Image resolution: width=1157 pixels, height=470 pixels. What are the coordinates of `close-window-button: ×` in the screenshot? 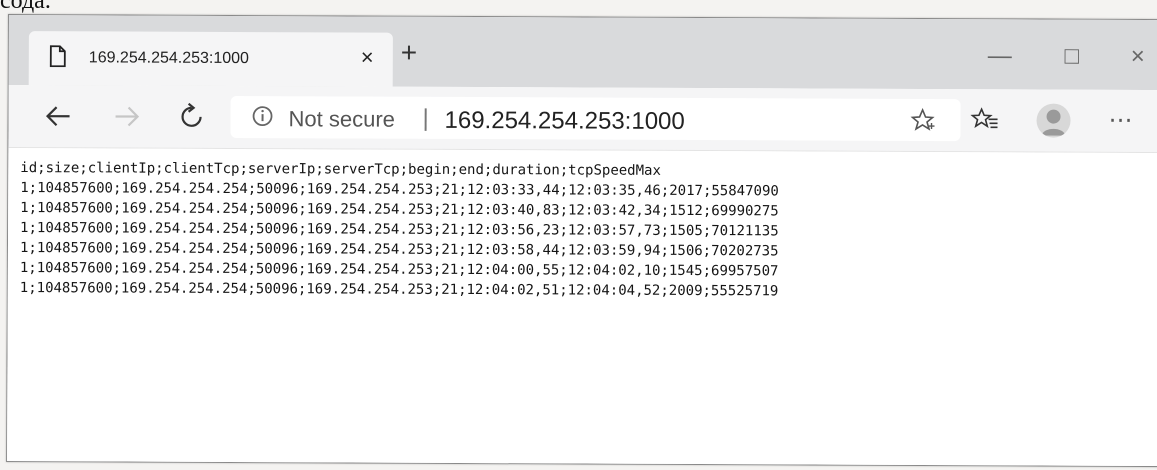 It's located at (1138, 57).